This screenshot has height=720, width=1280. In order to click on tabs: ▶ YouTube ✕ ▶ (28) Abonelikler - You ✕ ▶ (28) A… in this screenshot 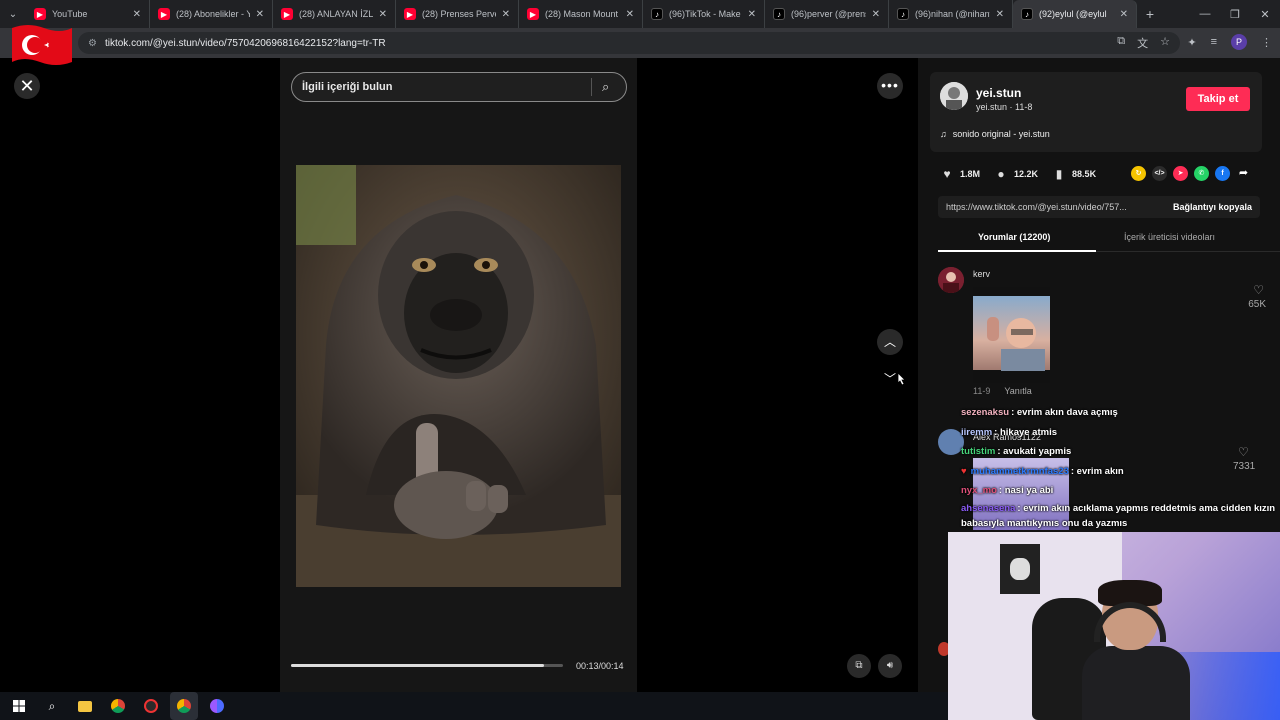, I will do `click(581, 14)`.